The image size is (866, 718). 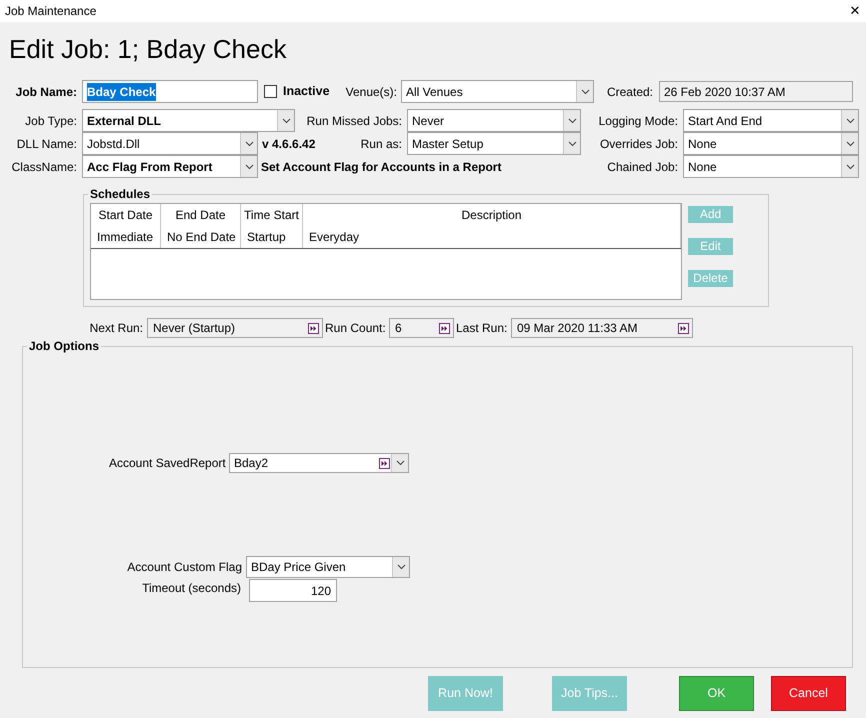 What do you see at coordinates (46, 92) in the screenshot?
I see `field-label: Job Name:` at bounding box center [46, 92].